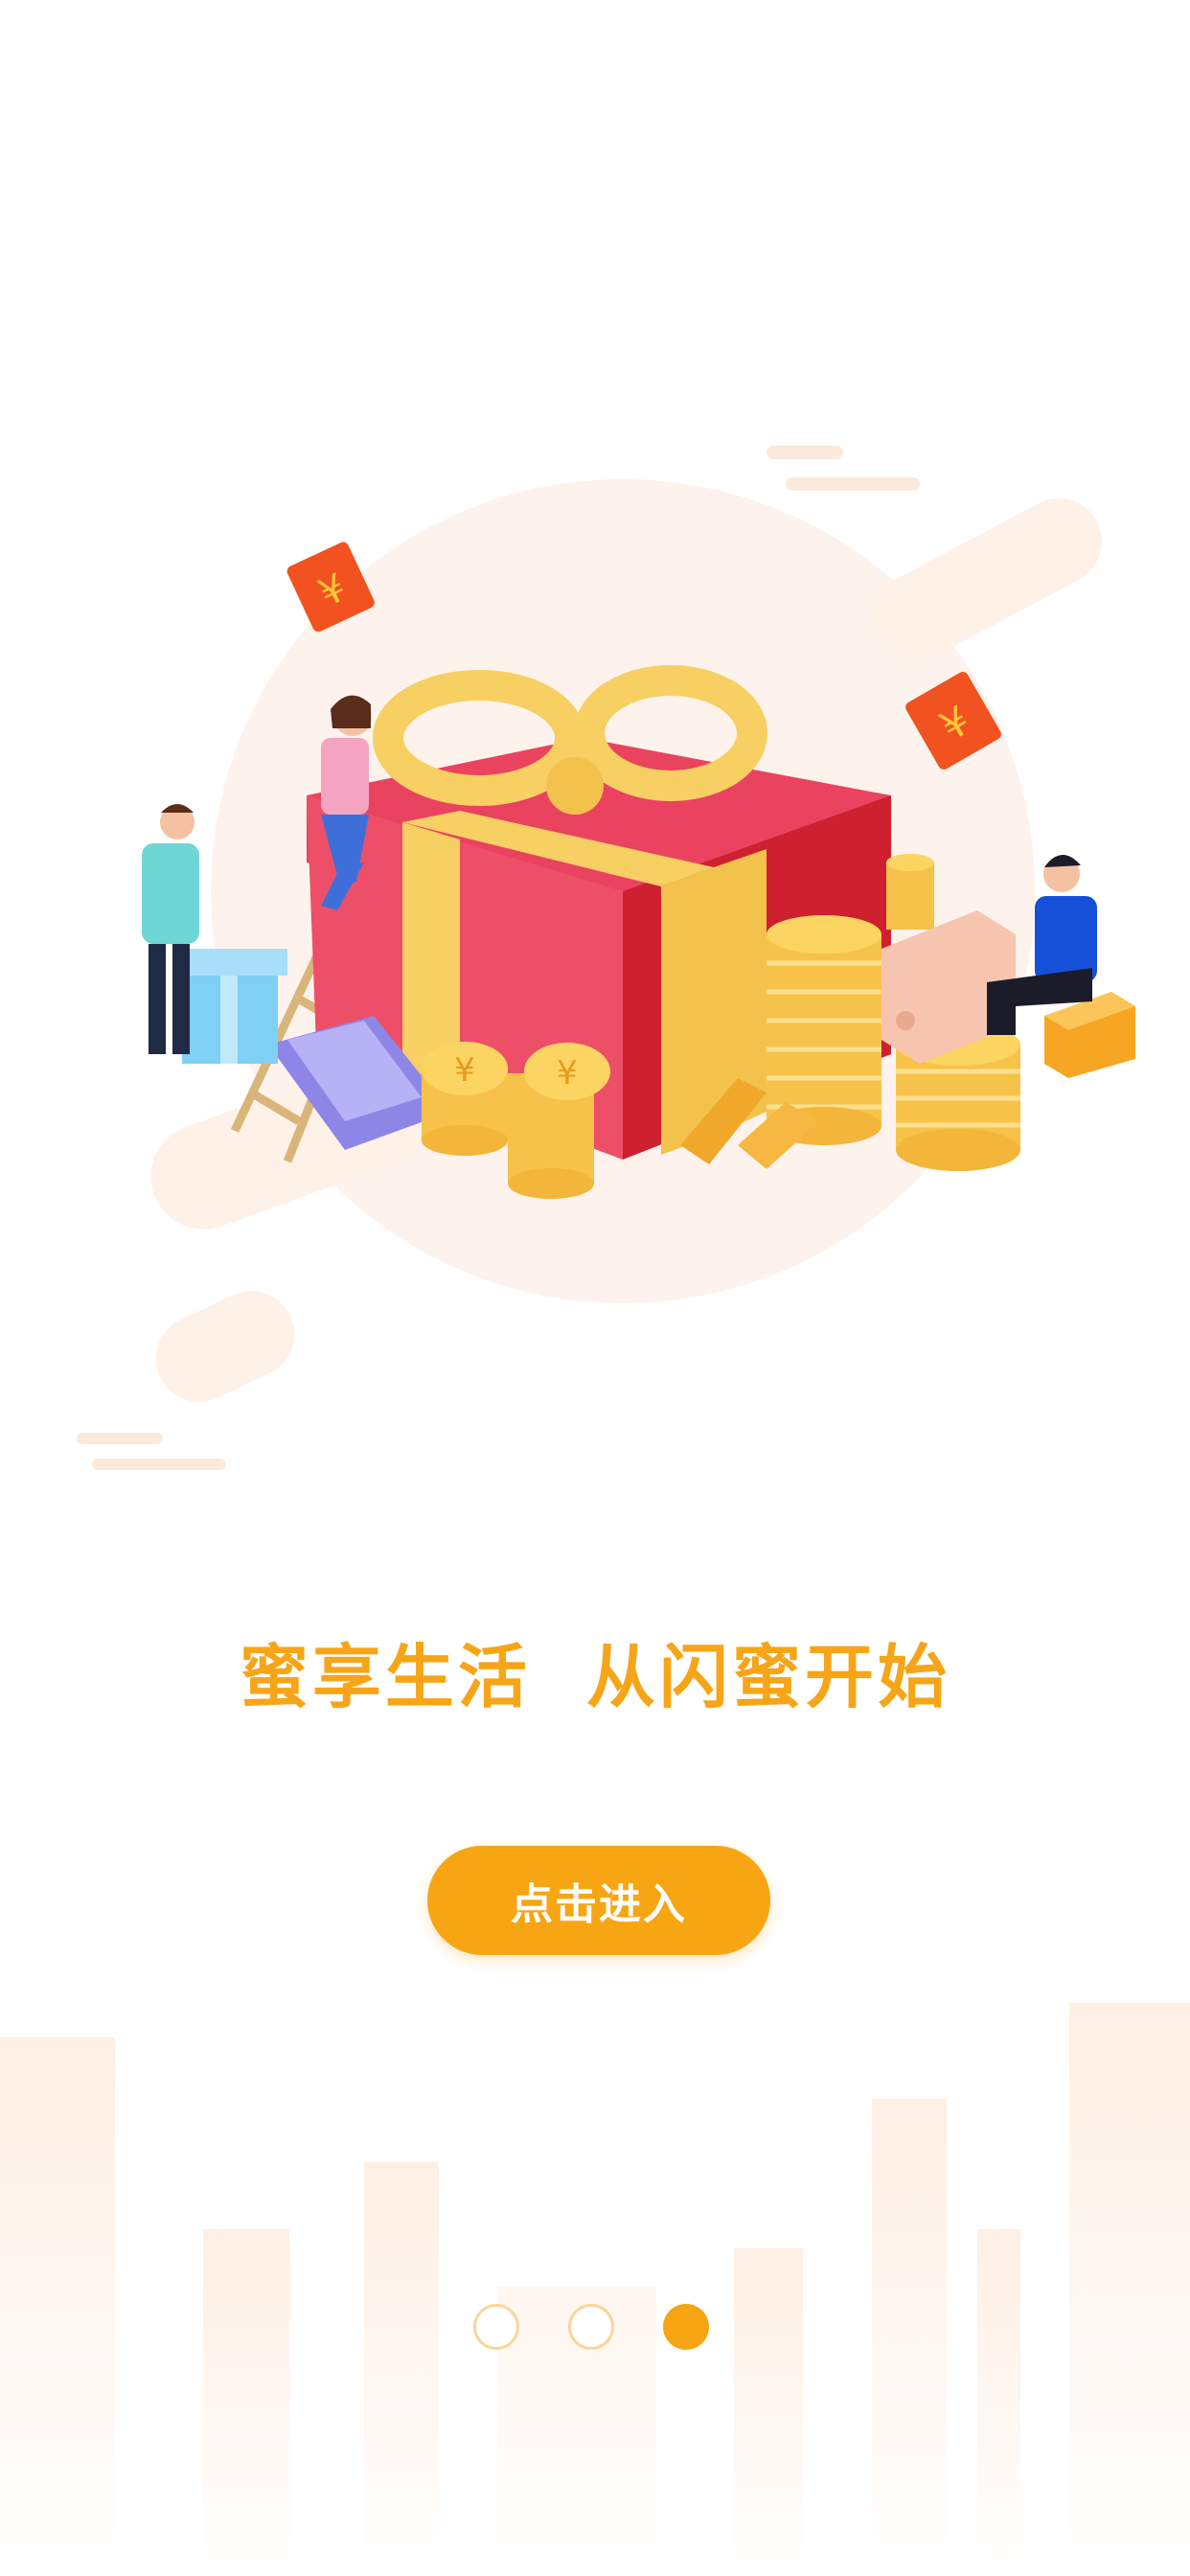 This screenshot has width=1190, height=2576. I want to click on slogan-text: 蜜享生活 从闪蜜开始, so click(595, 1677).